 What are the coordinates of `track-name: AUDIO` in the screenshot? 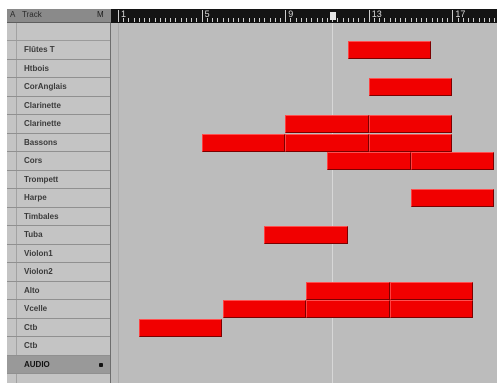 It's located at (37, 364).